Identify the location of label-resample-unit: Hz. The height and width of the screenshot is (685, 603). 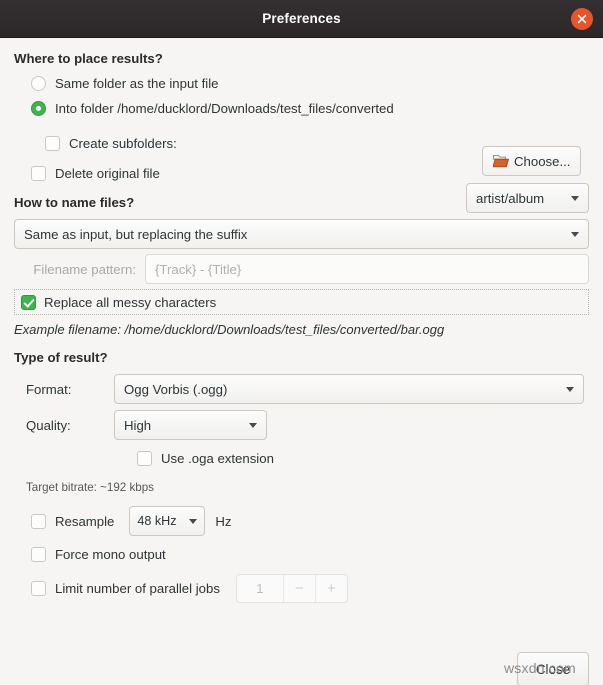
(223, 521).